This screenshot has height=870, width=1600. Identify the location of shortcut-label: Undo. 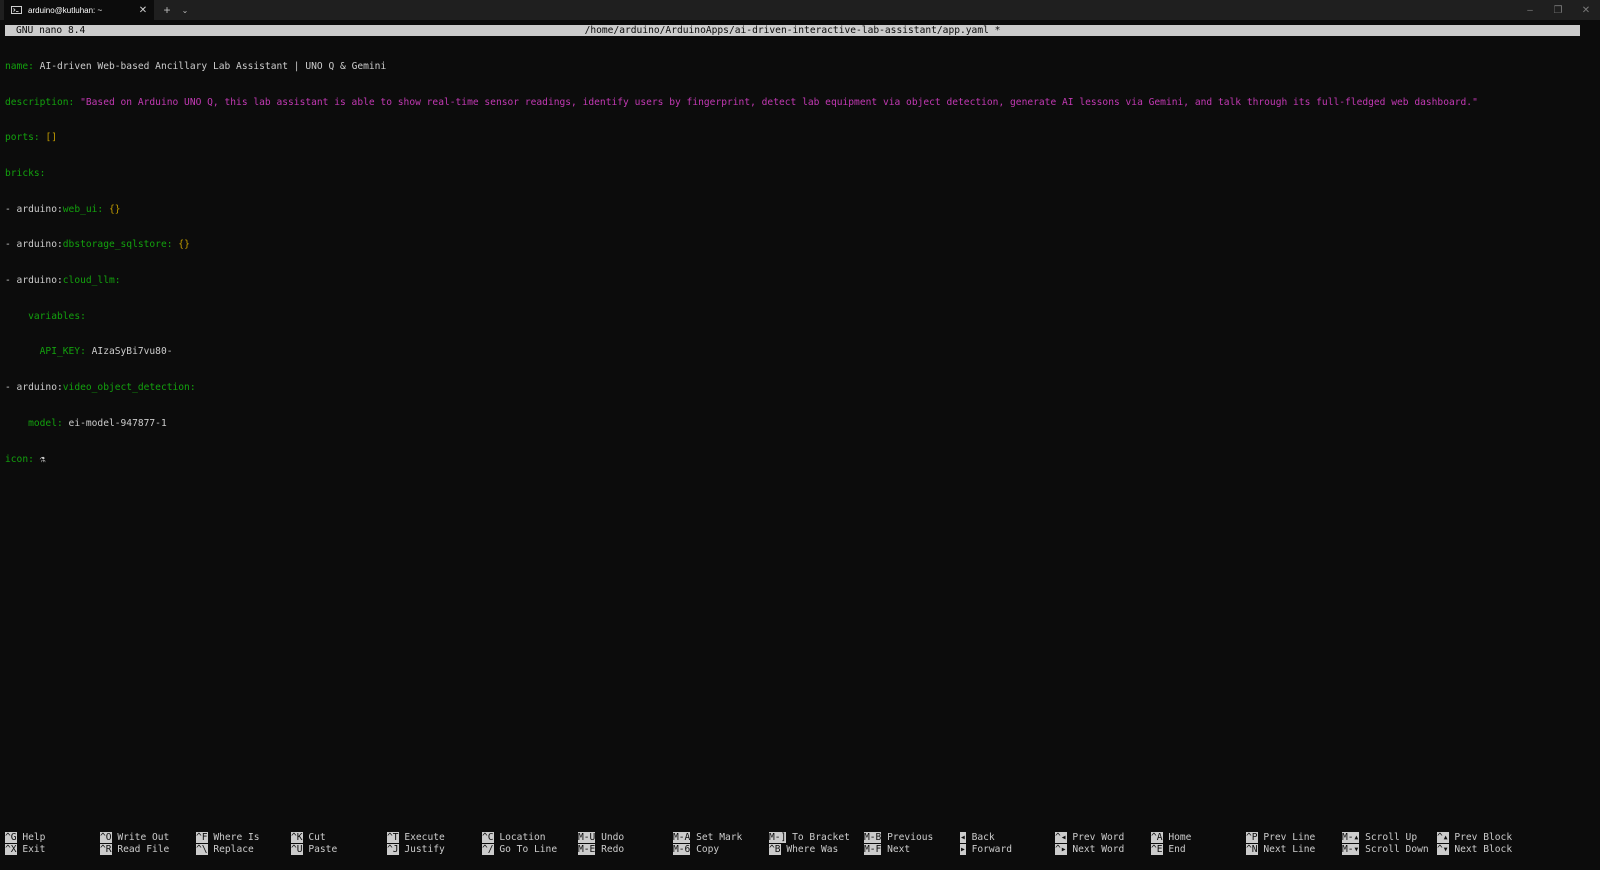
(613, 837).